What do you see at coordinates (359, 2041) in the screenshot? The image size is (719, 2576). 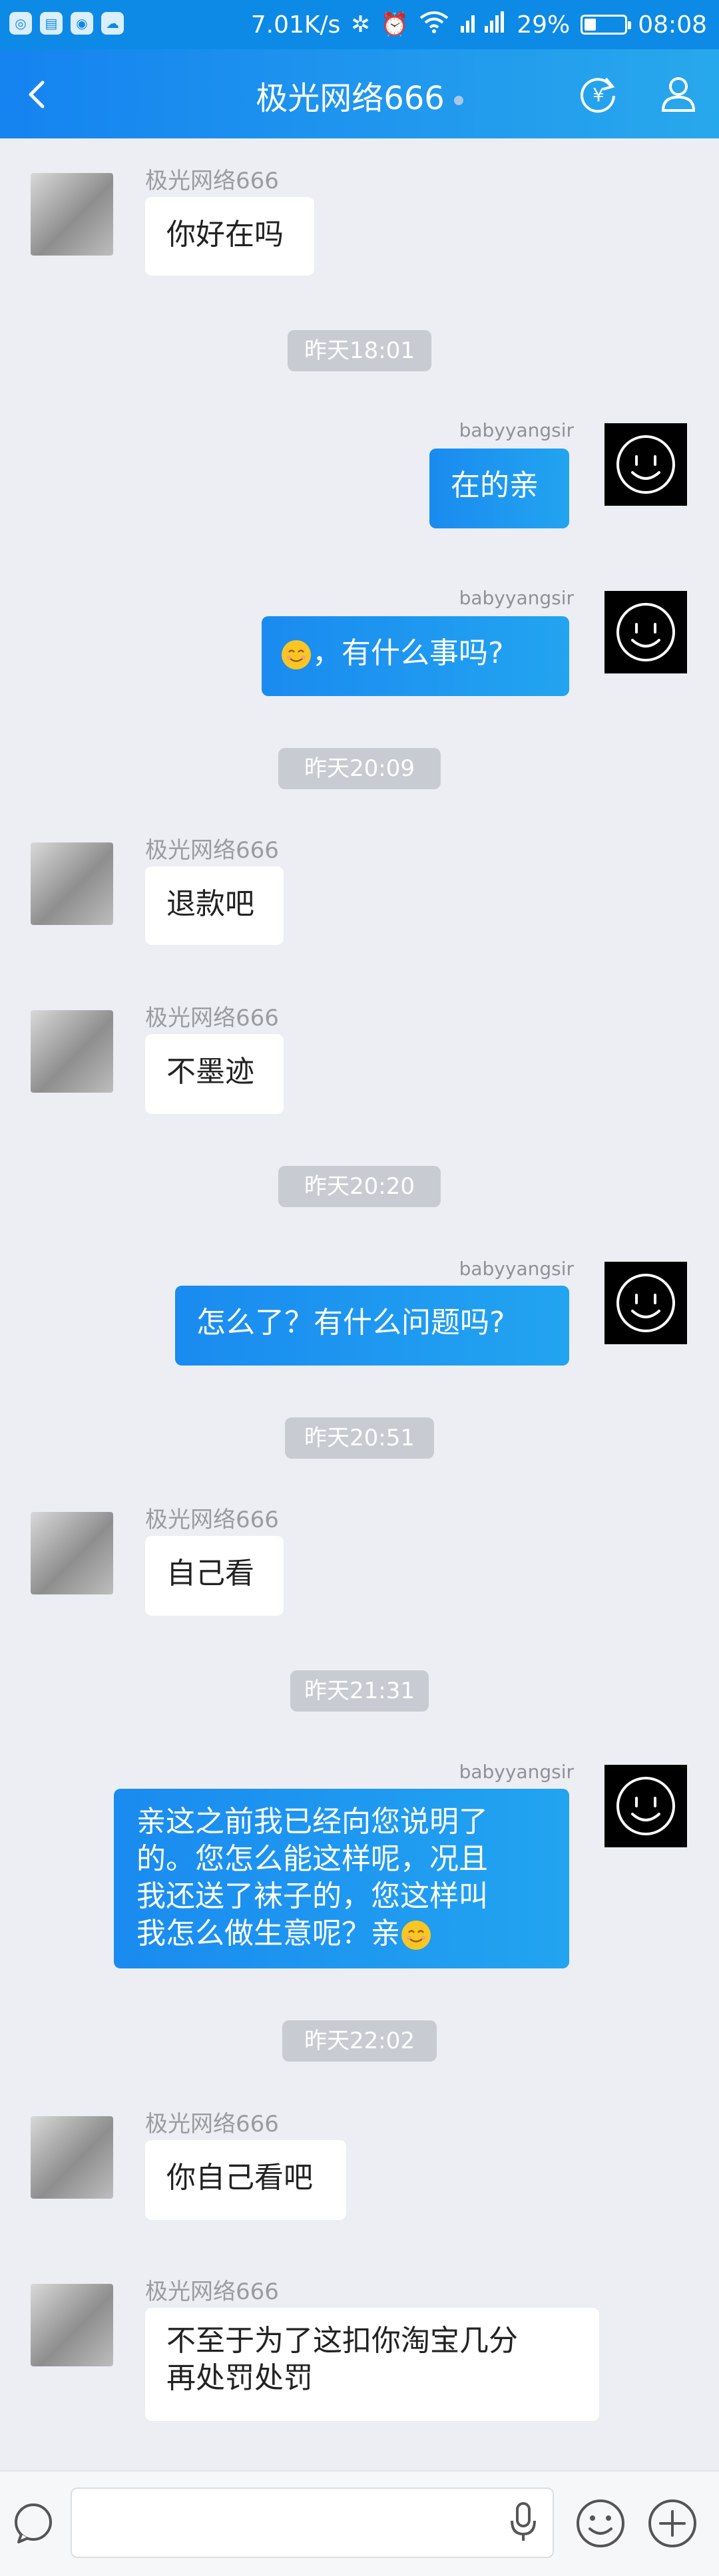 I see `timestamp: 昨天22:02` at bounding box center [359, 2041].